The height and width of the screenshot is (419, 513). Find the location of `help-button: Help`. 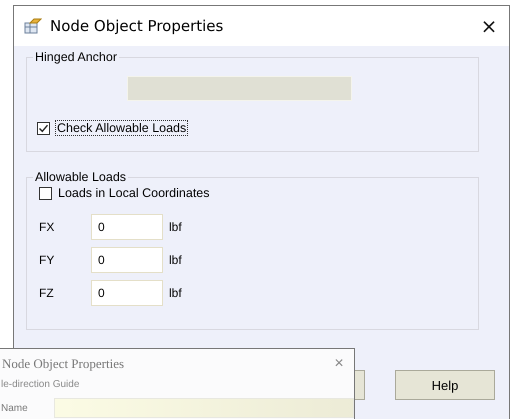

help-button: Help is located at coordinates (445, 385).